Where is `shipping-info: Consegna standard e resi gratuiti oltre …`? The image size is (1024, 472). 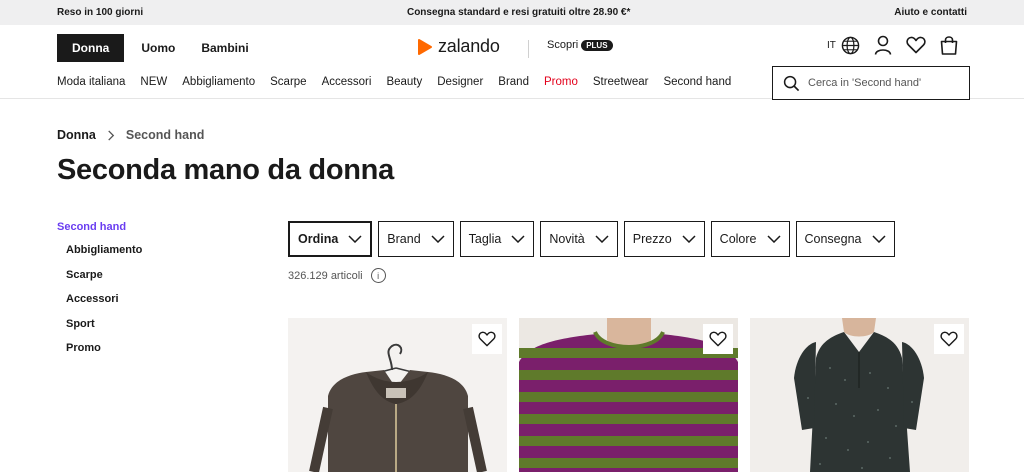
shipping-info: Consegna standard e resi gratuiti oltre … is located at coordinates (518, 12).